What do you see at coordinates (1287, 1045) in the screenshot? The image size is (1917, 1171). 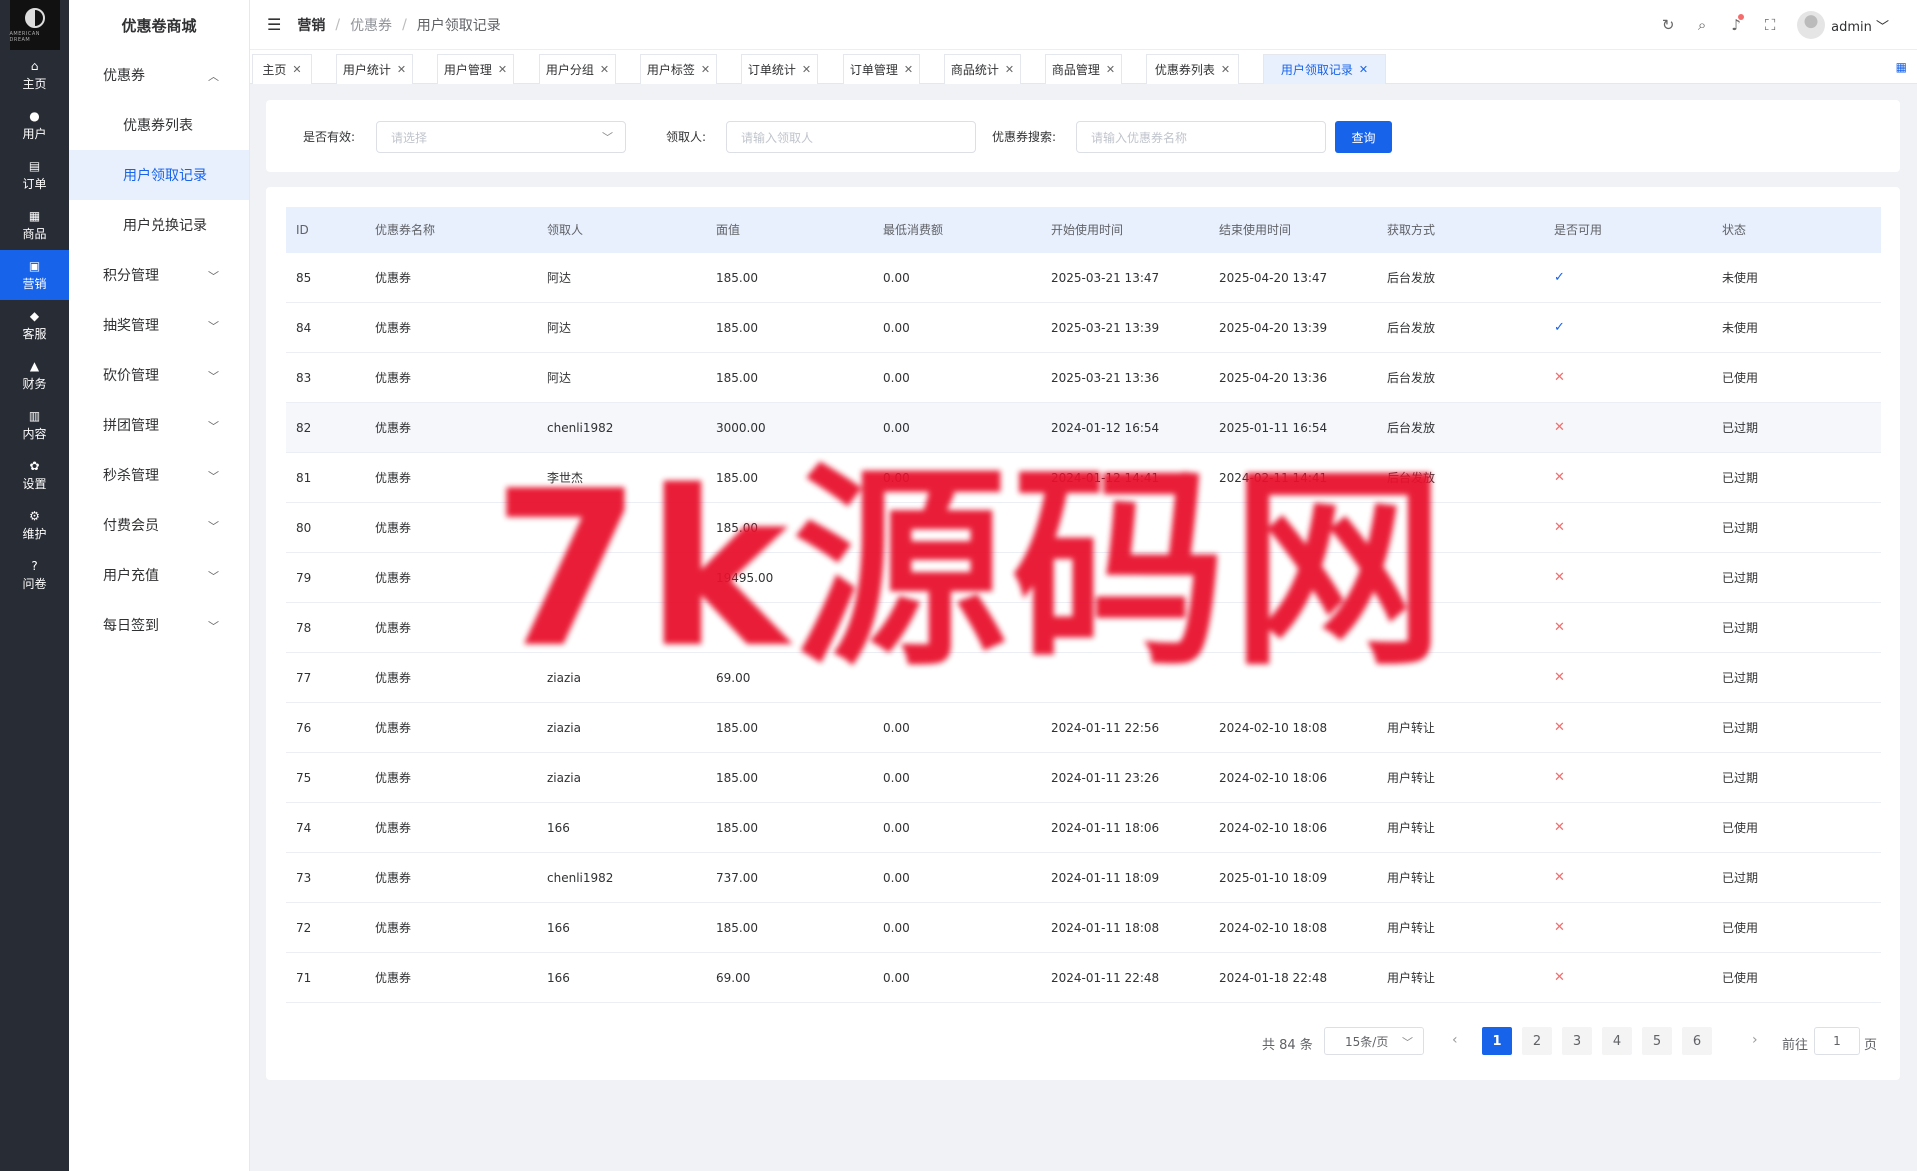 I see `total-count: 共 84 条` at bounding box center [1287, 1045].